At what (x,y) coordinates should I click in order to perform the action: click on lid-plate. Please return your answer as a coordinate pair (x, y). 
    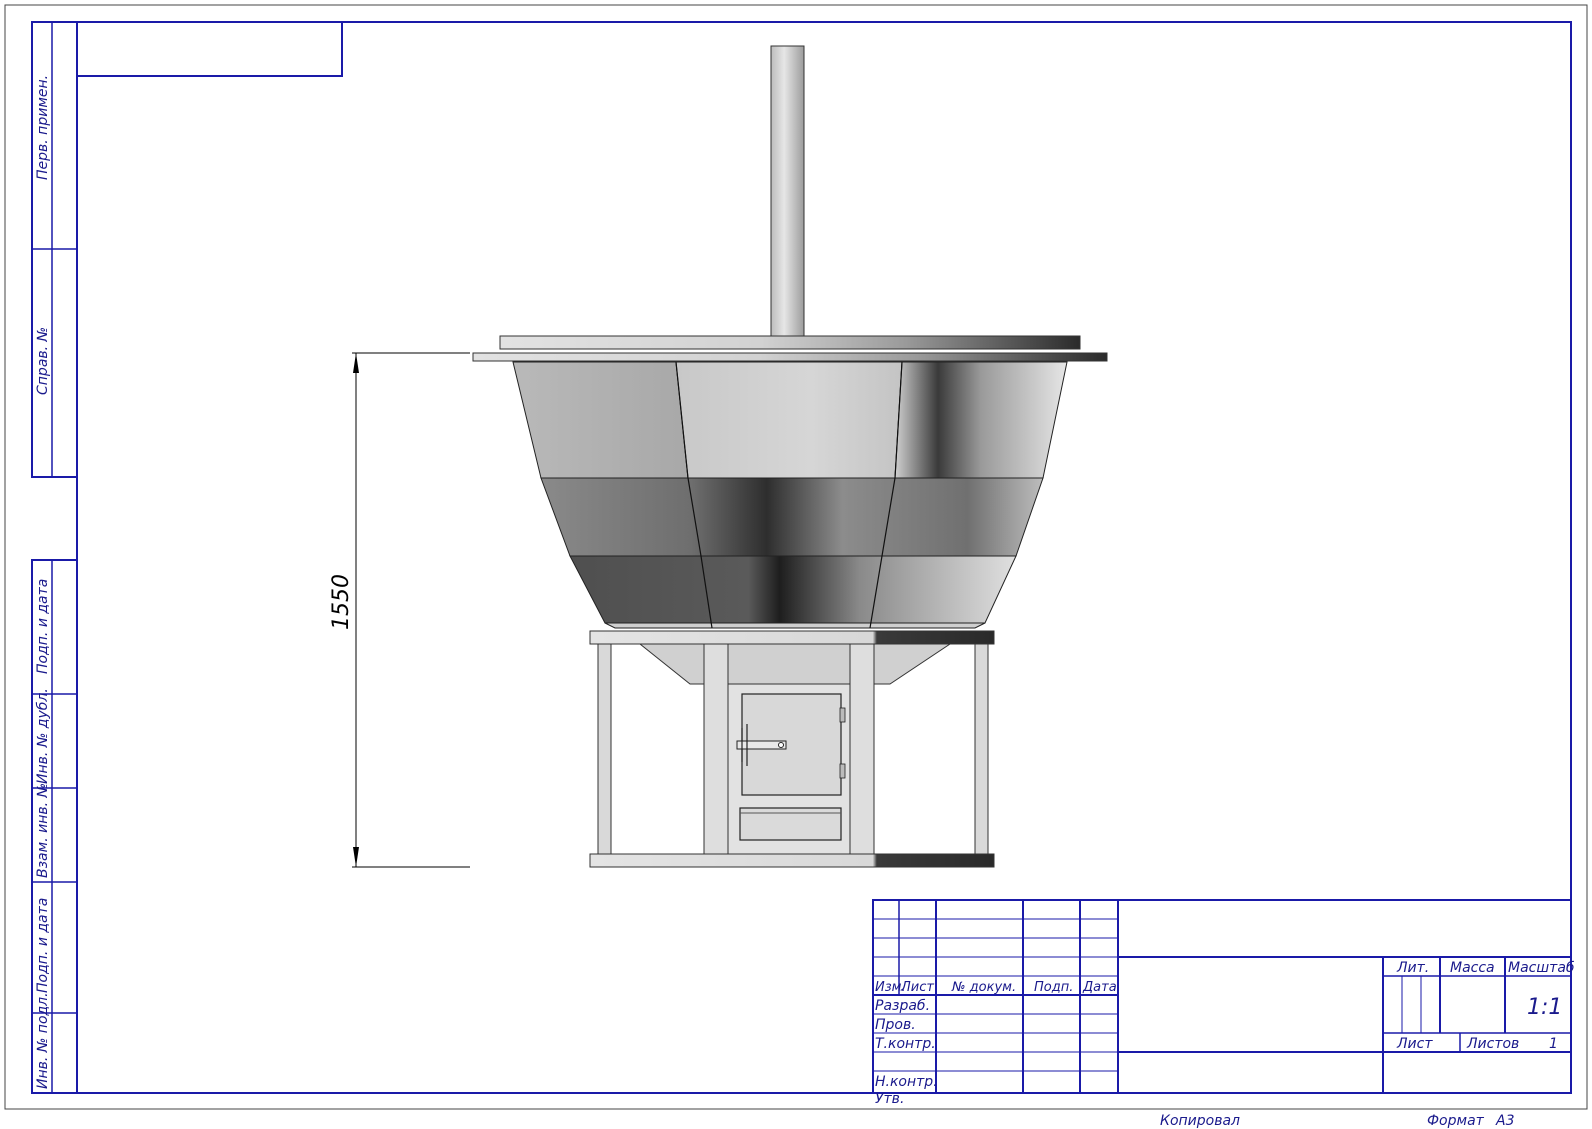
    Looking at the image, I should click on (790, 342).